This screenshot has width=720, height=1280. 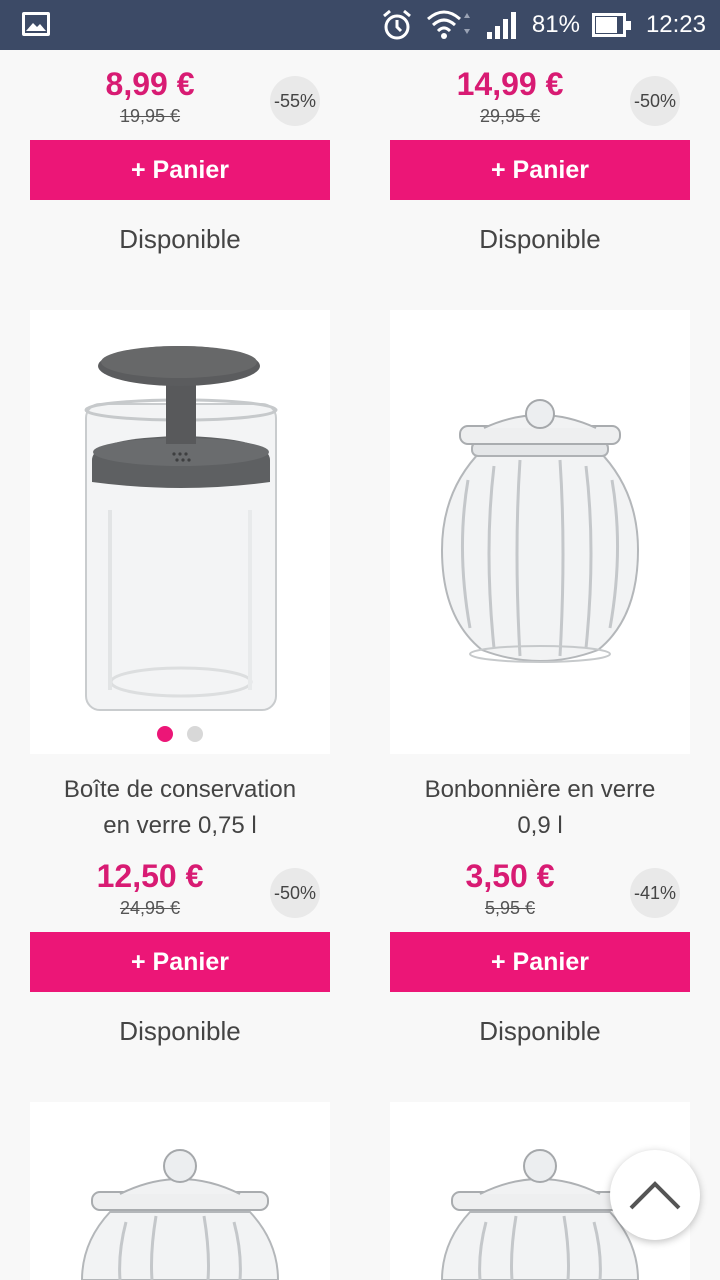 I want to click on product-old-price: 24,95 €, so click(x=150, y=908).